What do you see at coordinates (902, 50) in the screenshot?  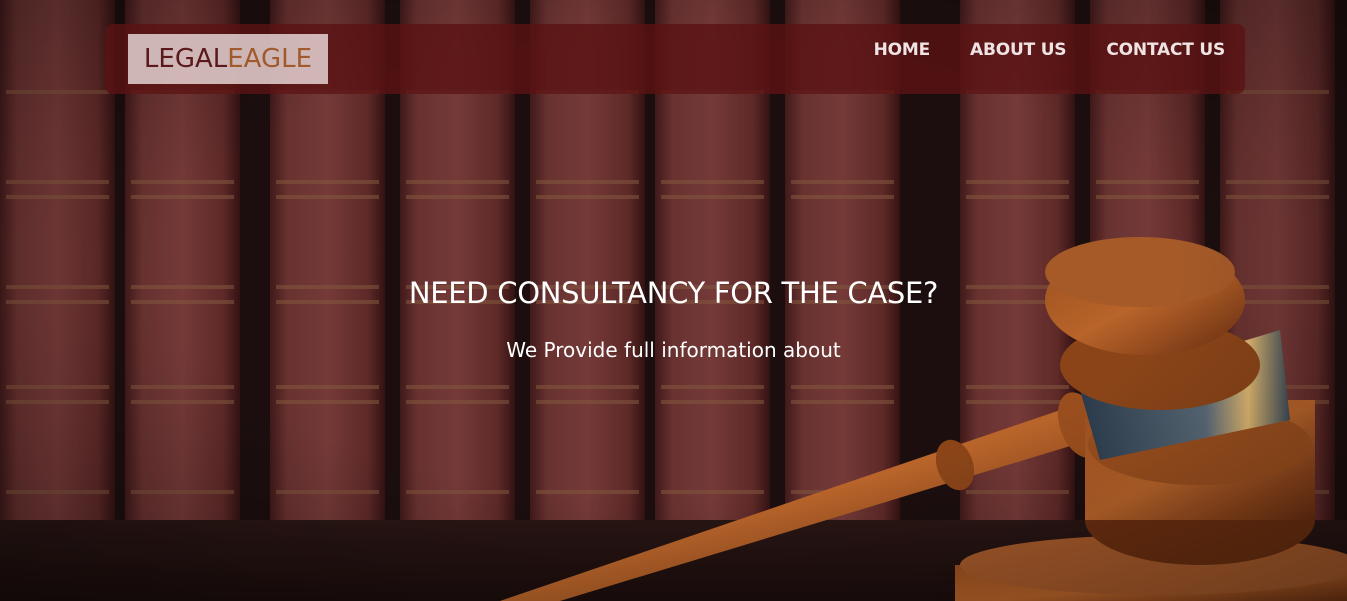 I see `nav-home-link: HOME` at bounding box center [902, 50].